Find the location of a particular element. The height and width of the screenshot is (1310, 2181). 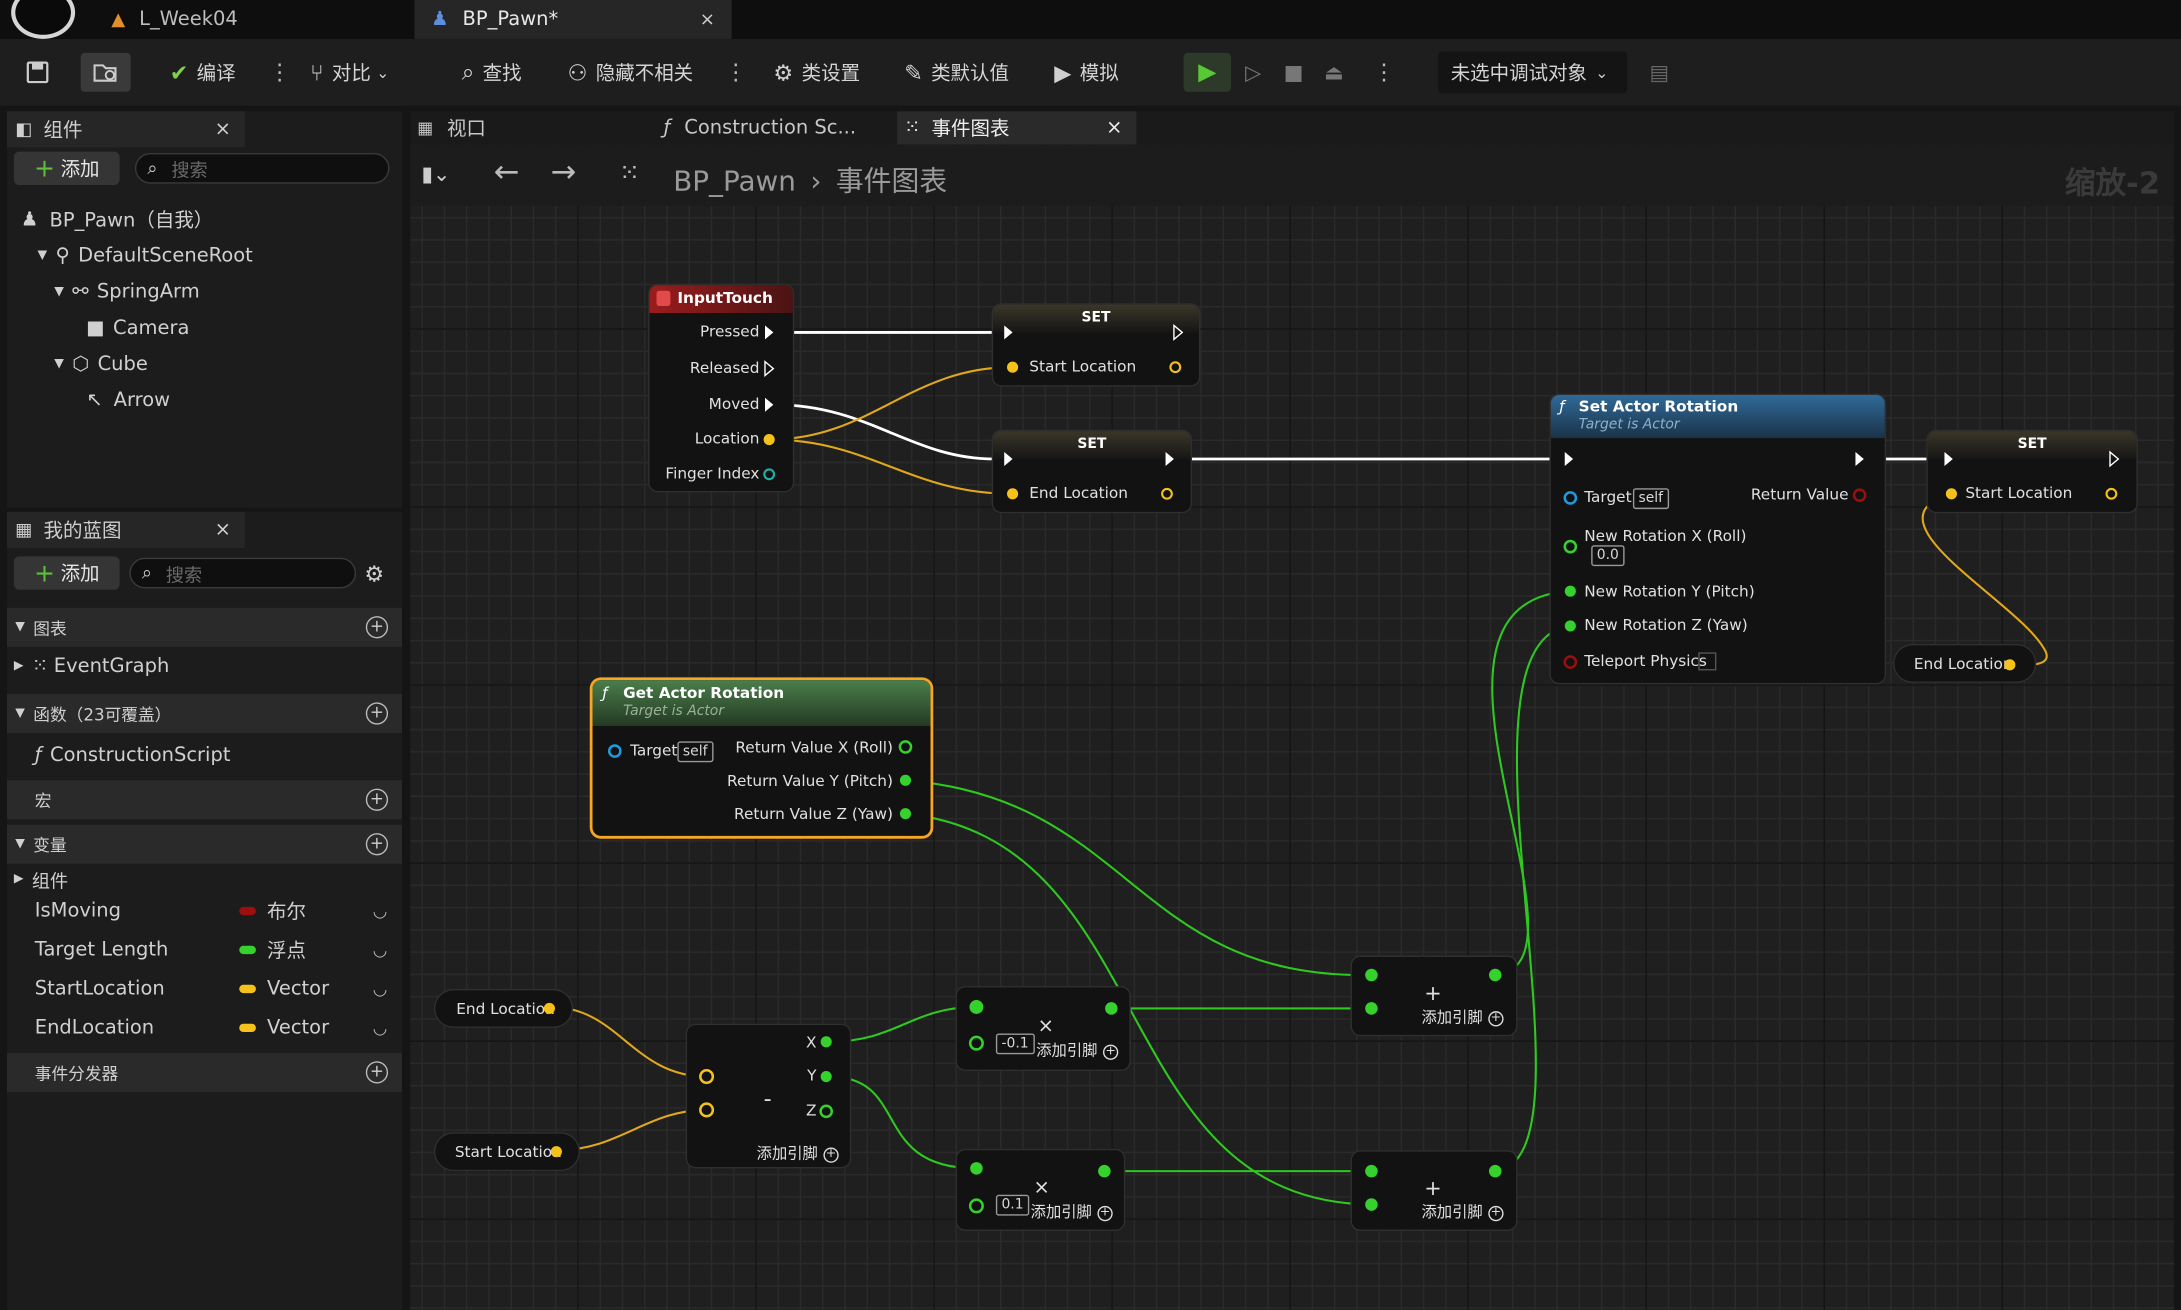

multiply-node-2: × 0.1 添加引脚 + is located at coordinates (1040, 1190).